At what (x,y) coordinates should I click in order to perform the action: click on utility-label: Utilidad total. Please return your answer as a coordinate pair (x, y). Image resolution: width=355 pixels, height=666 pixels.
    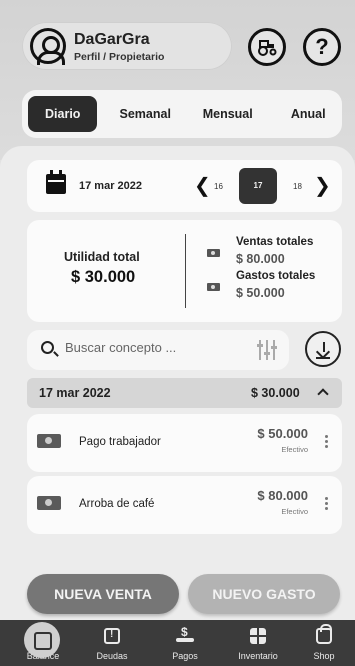
    Looking at the image, I should click on (102, 257).